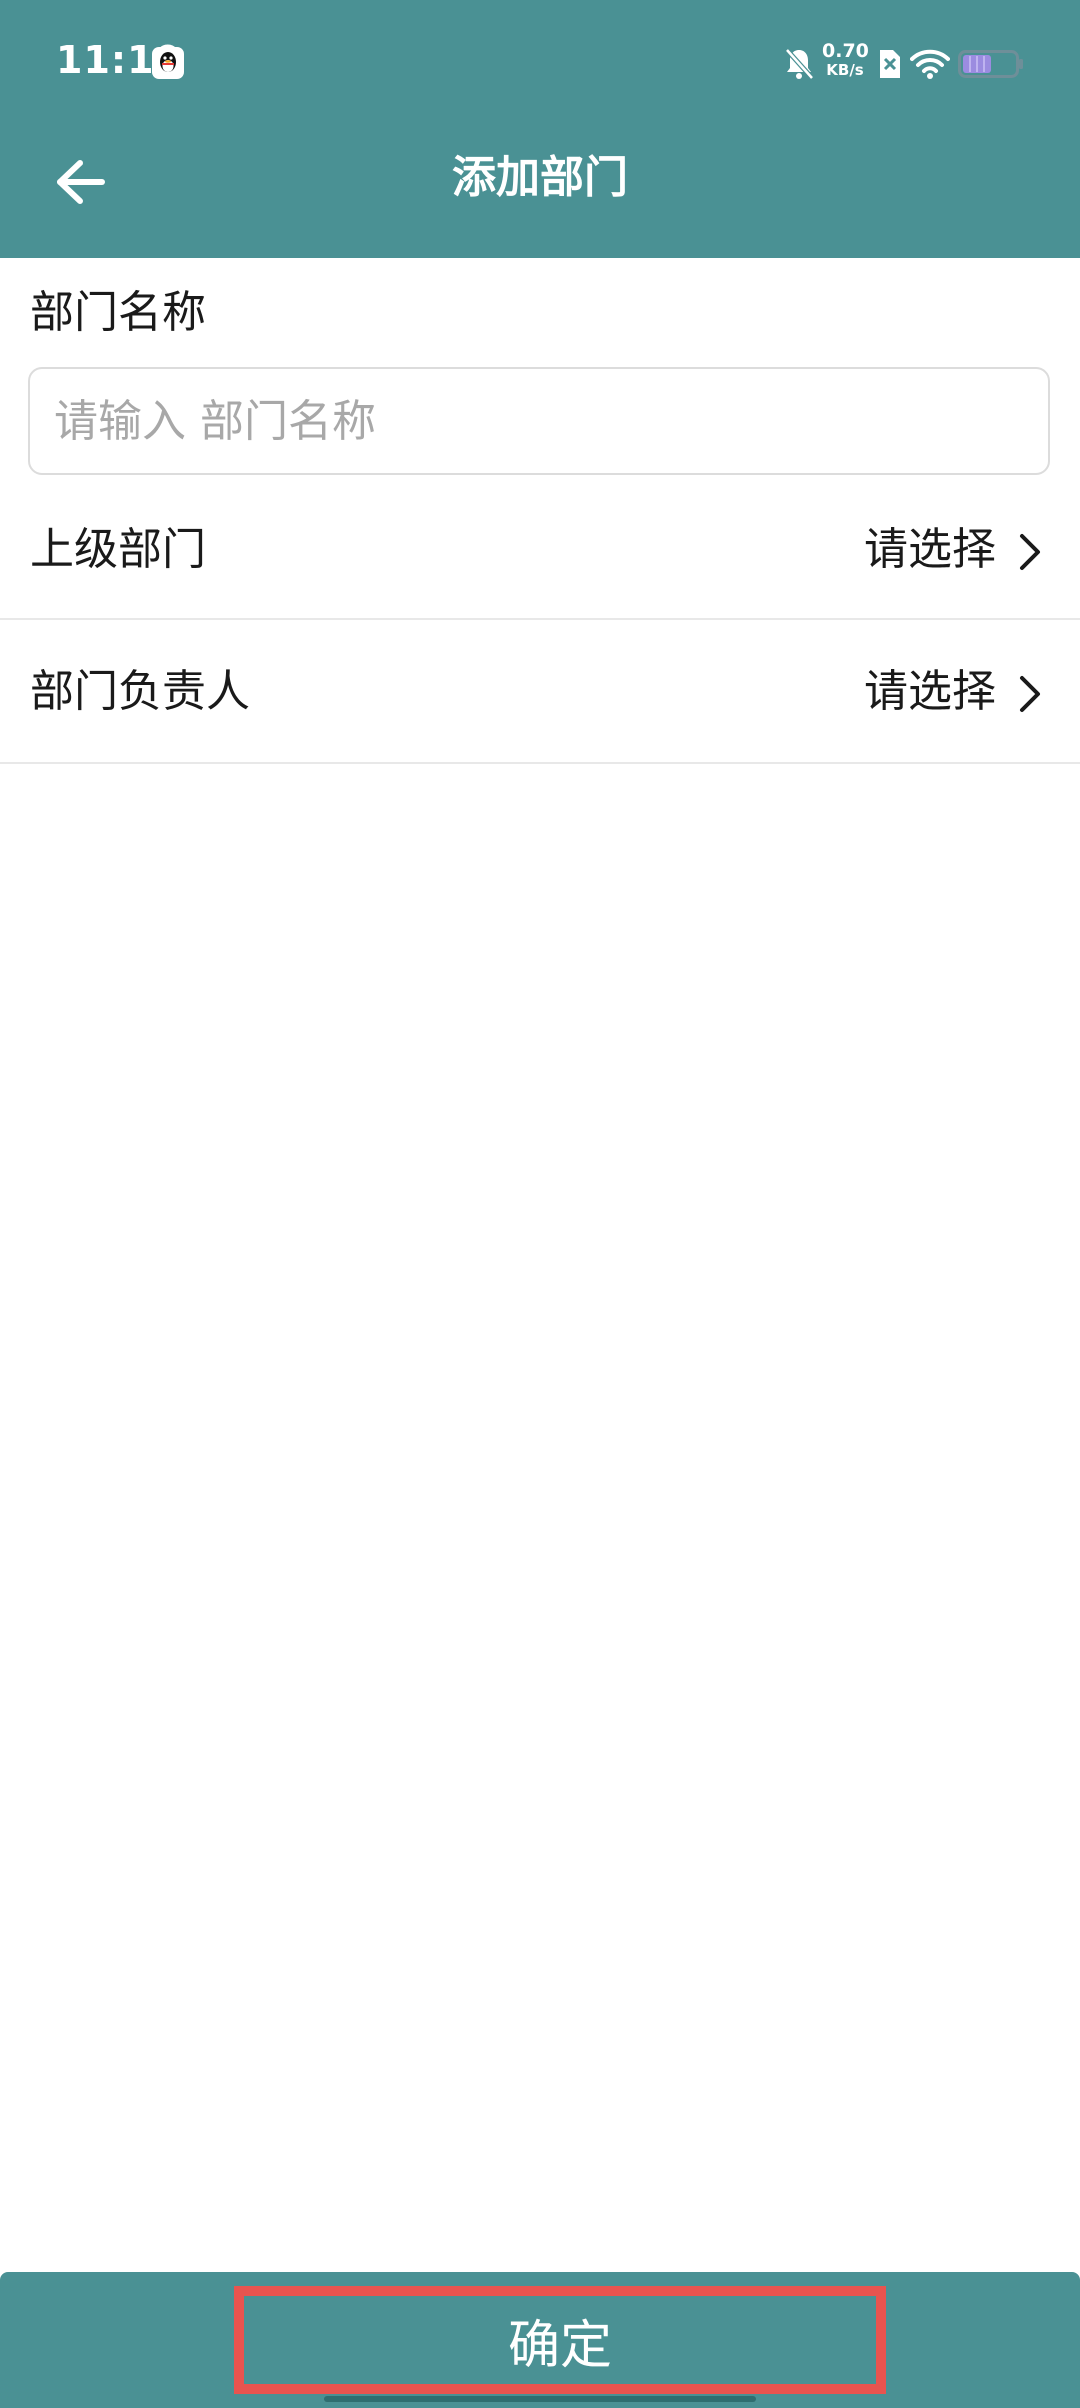 Image resolution: width=1080 pixels, height=2408 pixels. What do you see at coordinates (991, 64) in the screenshot?
I see `battery-icon` at bounding box center [991, 64].